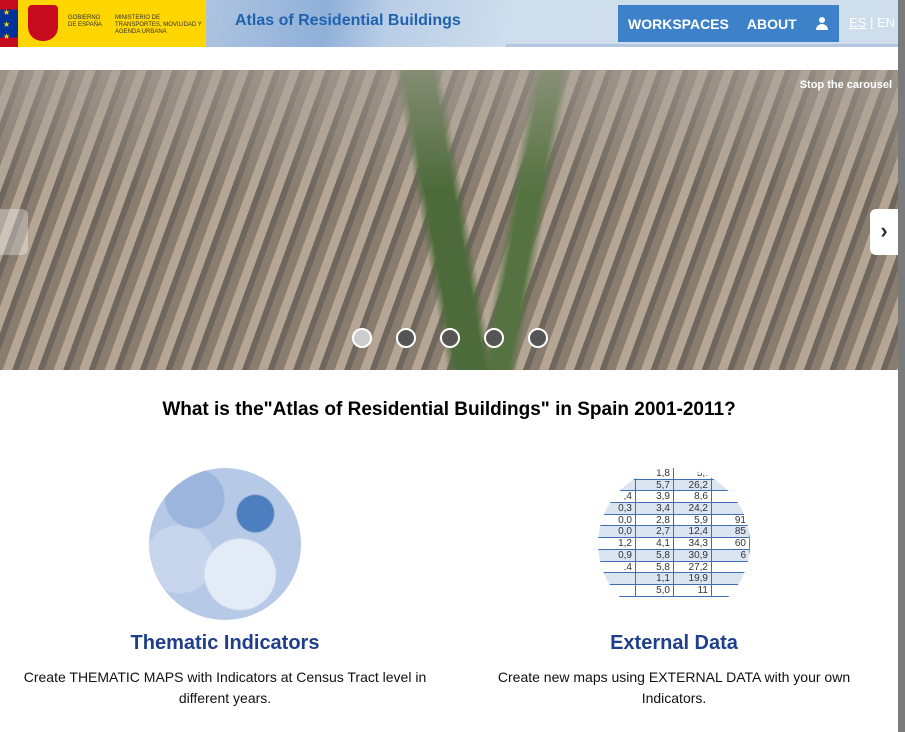 The image size is (905, 732). I want to click on table-row: 1,2 4,1 34,3 60, so click(674, 544).